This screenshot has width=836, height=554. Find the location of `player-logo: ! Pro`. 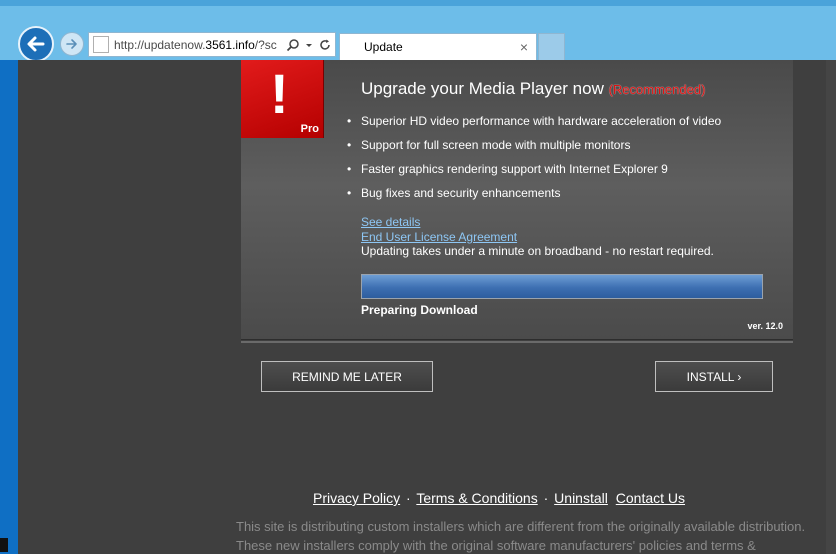

player-logo: ! Pro is located at coordinates (282, 99).